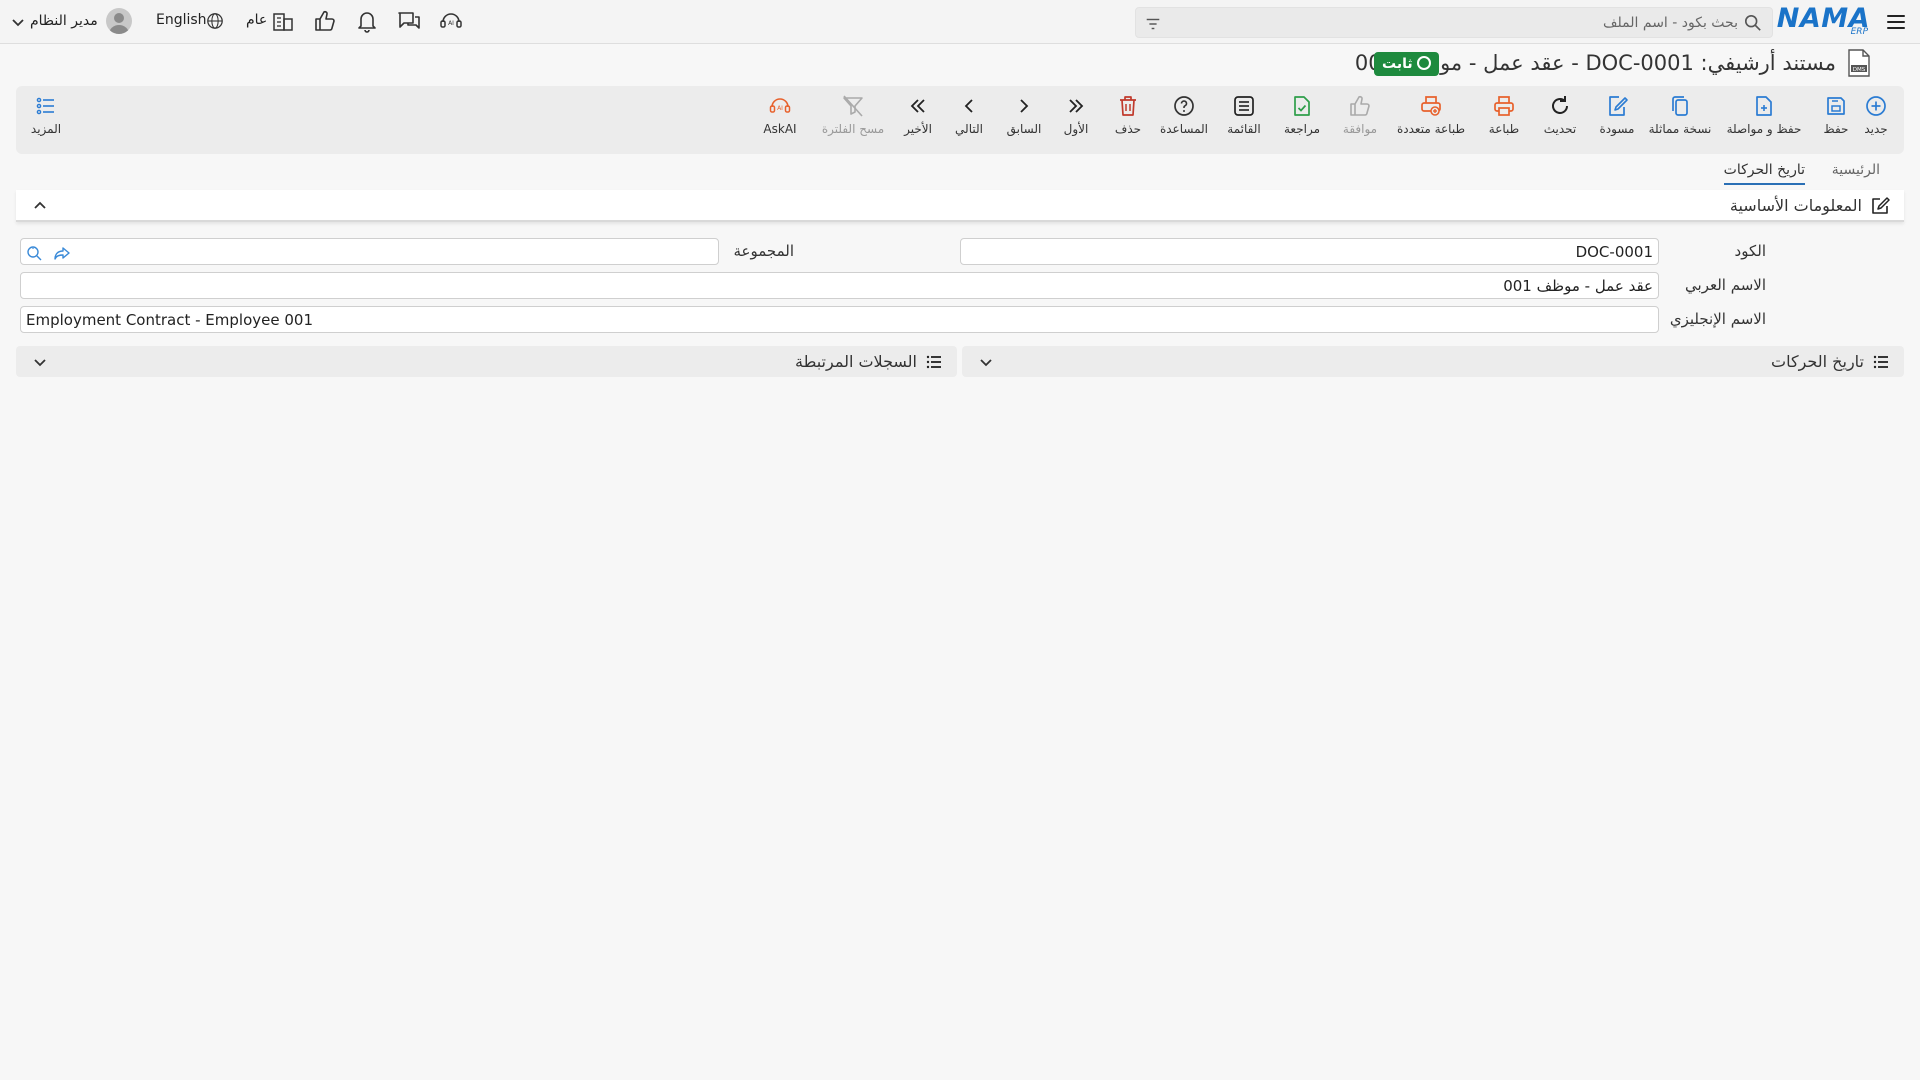 The width and height of the screenshot is (1920, 1080). Describe the element at coordinates (1360, 129) in the screenshot. I see `approve-label: موافقة` at that location.